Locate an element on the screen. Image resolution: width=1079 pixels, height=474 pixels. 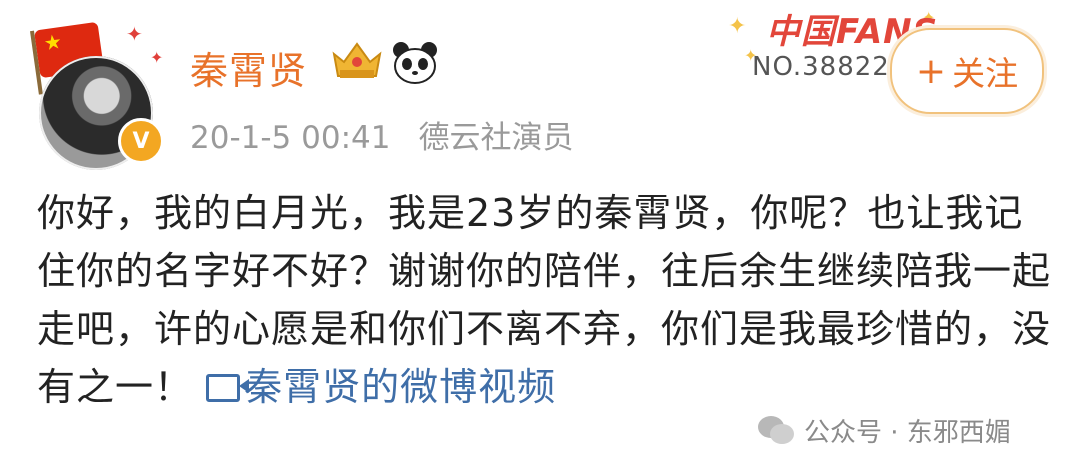
username: 秦霄贤 is located at coordinates (248, 67).